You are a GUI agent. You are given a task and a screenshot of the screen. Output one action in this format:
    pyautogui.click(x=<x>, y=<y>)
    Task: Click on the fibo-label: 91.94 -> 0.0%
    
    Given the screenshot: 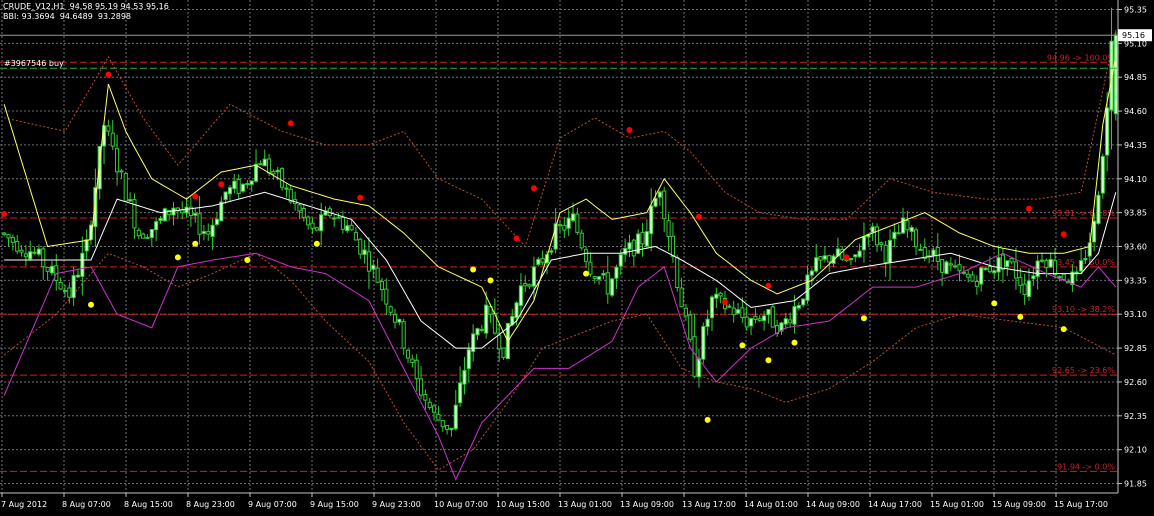 What is the action you would take?
    pyautogui.click(x=1086, y=466)
    